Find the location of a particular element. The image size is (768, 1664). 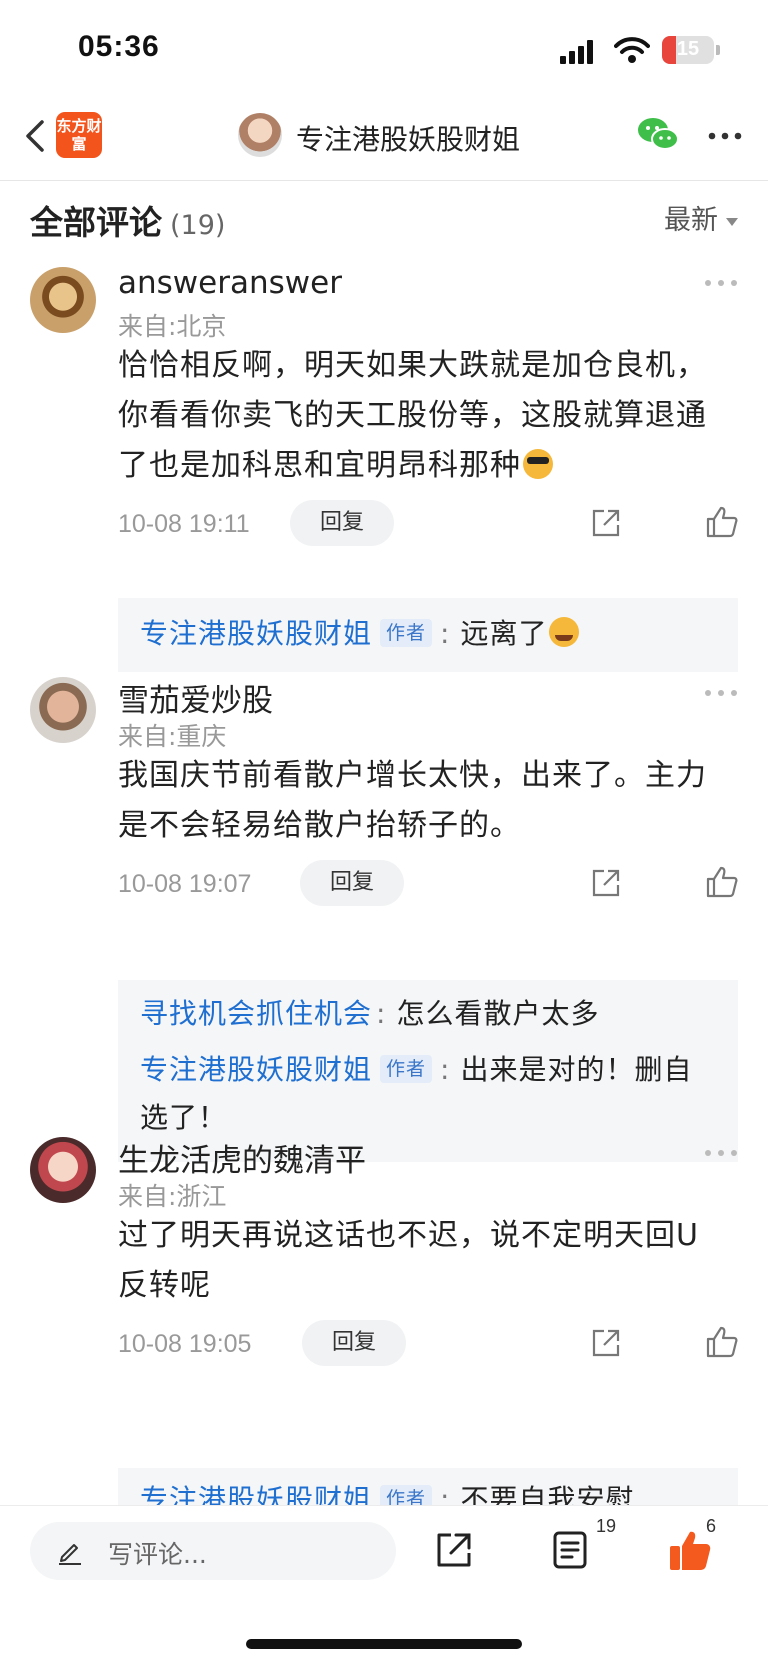

author-avatar is located at coordinates (260, 135).